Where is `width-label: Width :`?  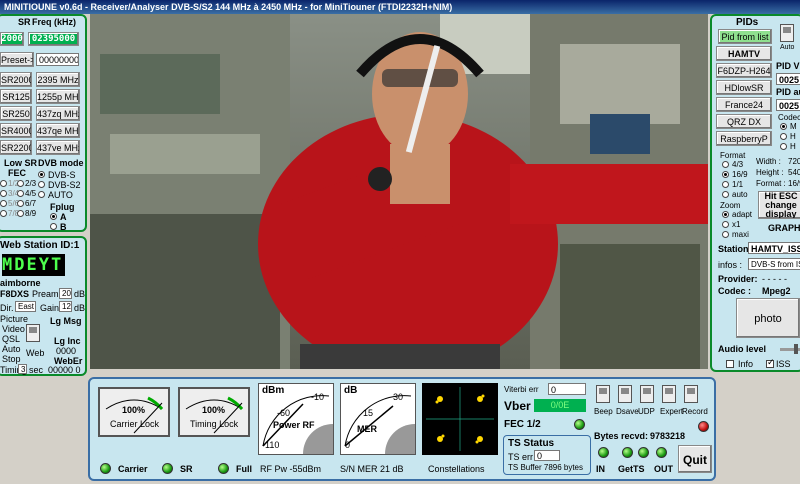
width-label: Width : is located at coordinates (768, 161).